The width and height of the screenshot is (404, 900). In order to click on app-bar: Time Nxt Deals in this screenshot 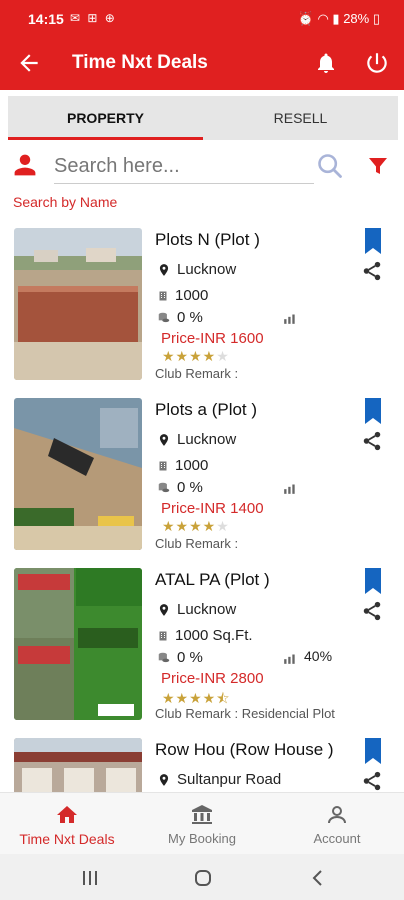, I will do `click(202, 63)`.